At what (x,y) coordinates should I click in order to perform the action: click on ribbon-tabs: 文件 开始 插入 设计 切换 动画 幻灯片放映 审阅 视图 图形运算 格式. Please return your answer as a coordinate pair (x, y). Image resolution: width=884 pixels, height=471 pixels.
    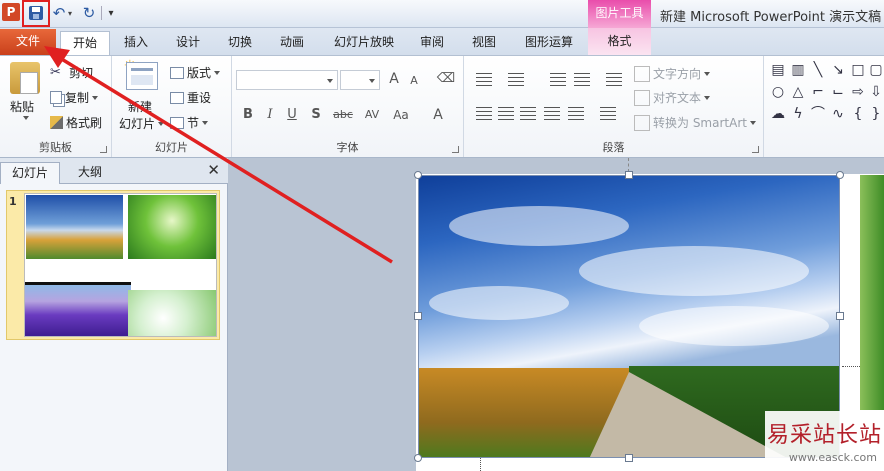
    Looking at the image, I should click on (442, 42).